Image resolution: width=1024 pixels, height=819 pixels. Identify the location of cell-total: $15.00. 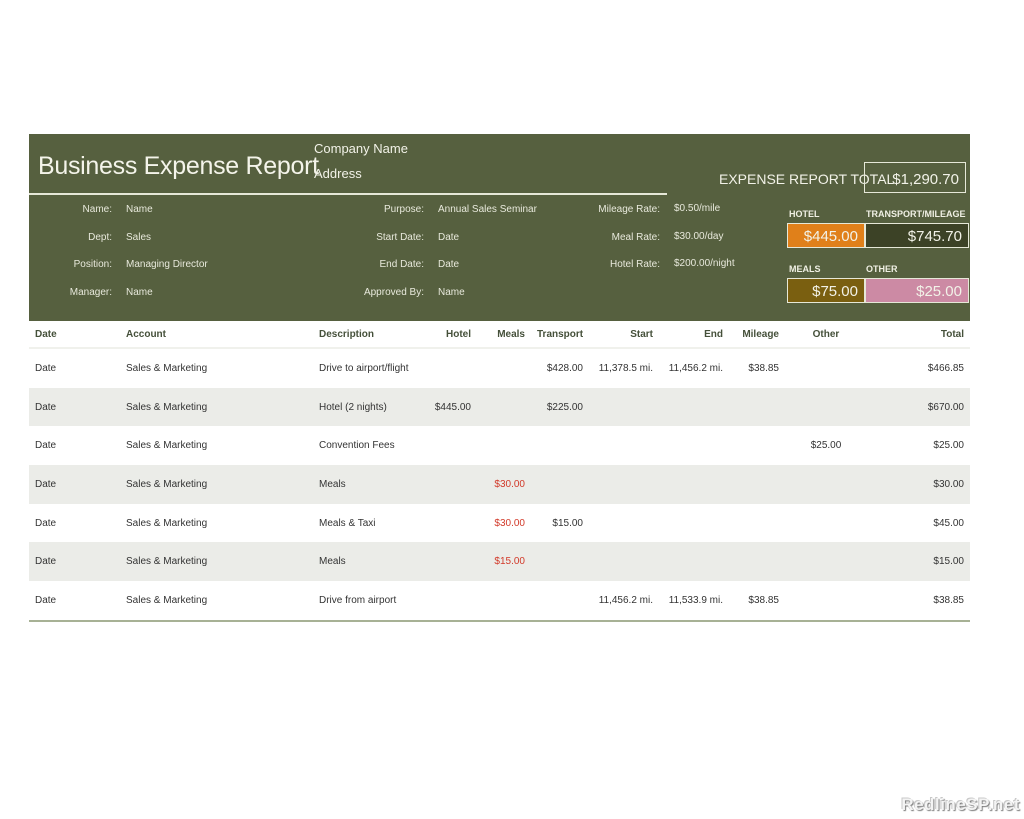
(918, 562).